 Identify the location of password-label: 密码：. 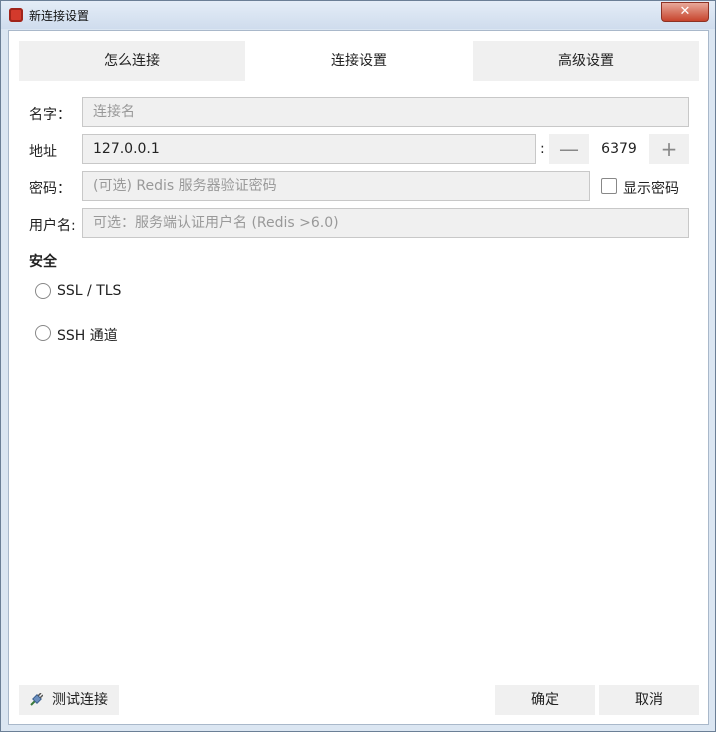
(50, 189).